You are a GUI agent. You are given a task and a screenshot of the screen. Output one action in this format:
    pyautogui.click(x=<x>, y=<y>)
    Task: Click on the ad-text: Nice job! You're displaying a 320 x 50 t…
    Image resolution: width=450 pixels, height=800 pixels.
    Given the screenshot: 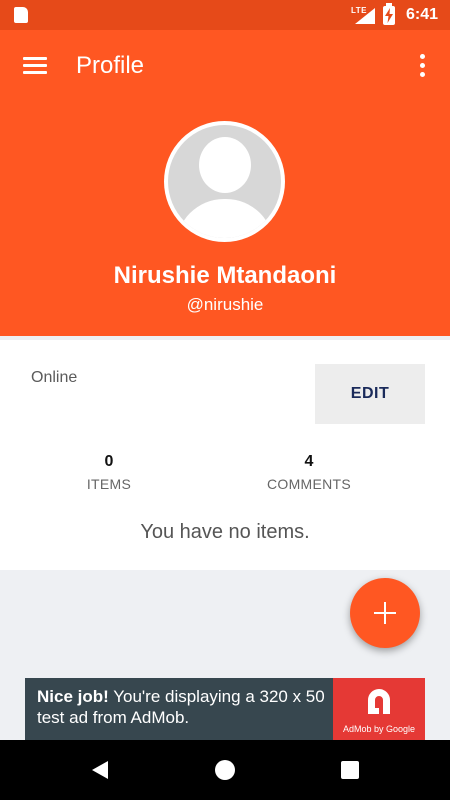 What is the action you would take?
    pyautogui.click(x=187, y=707)
    